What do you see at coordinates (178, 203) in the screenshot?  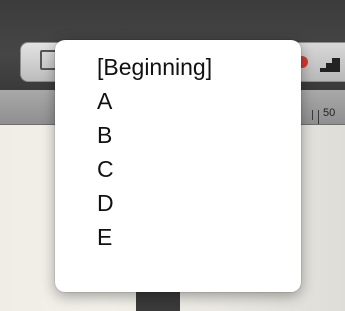 I see `menu-item-d: D` at bounding box center [178, 203].